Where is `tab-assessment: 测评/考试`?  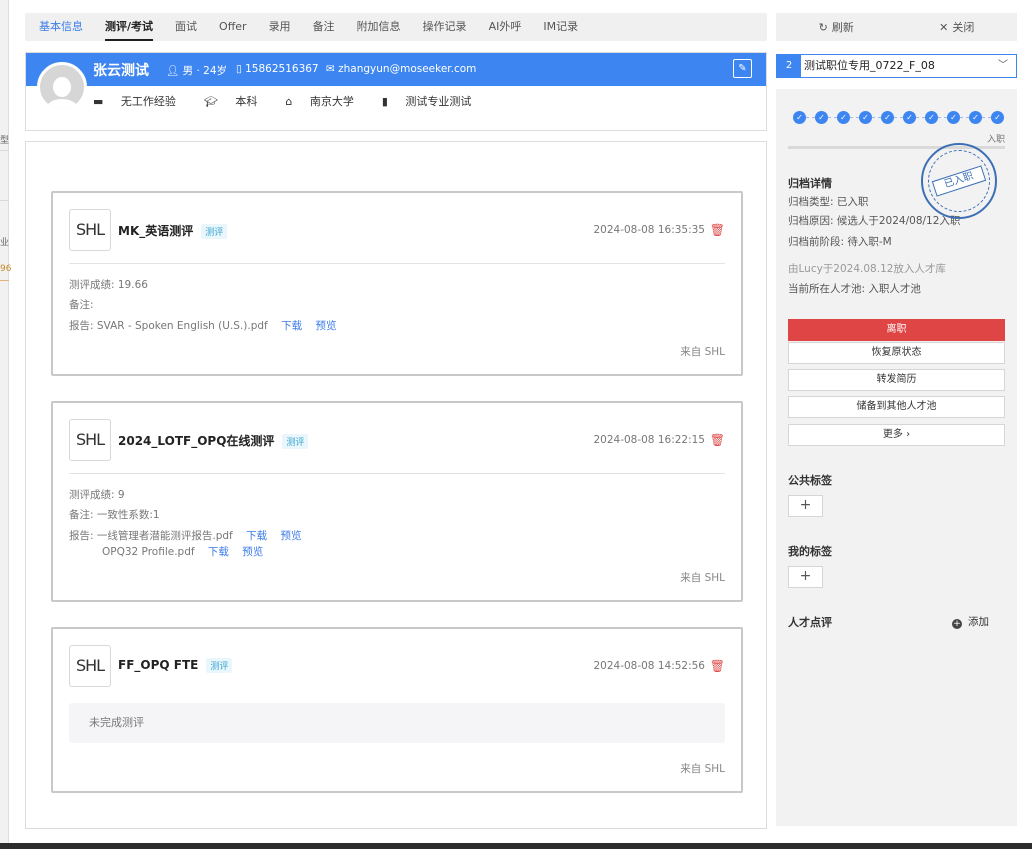
tab-assessment: 测评/考试 is located at coordinates (129, 27).